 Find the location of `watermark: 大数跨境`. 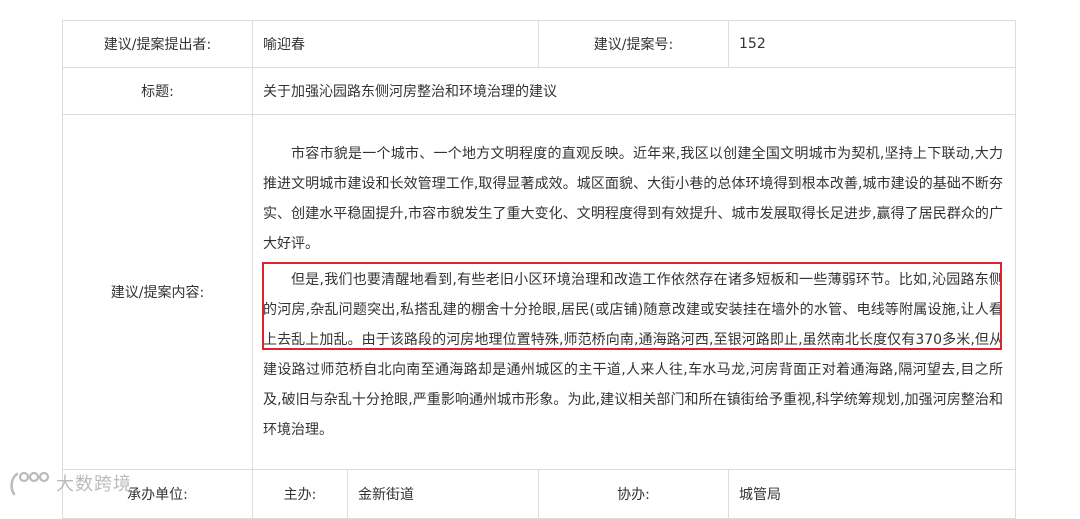

watermark: 大数跨境 is located at coordinates (70, 483).